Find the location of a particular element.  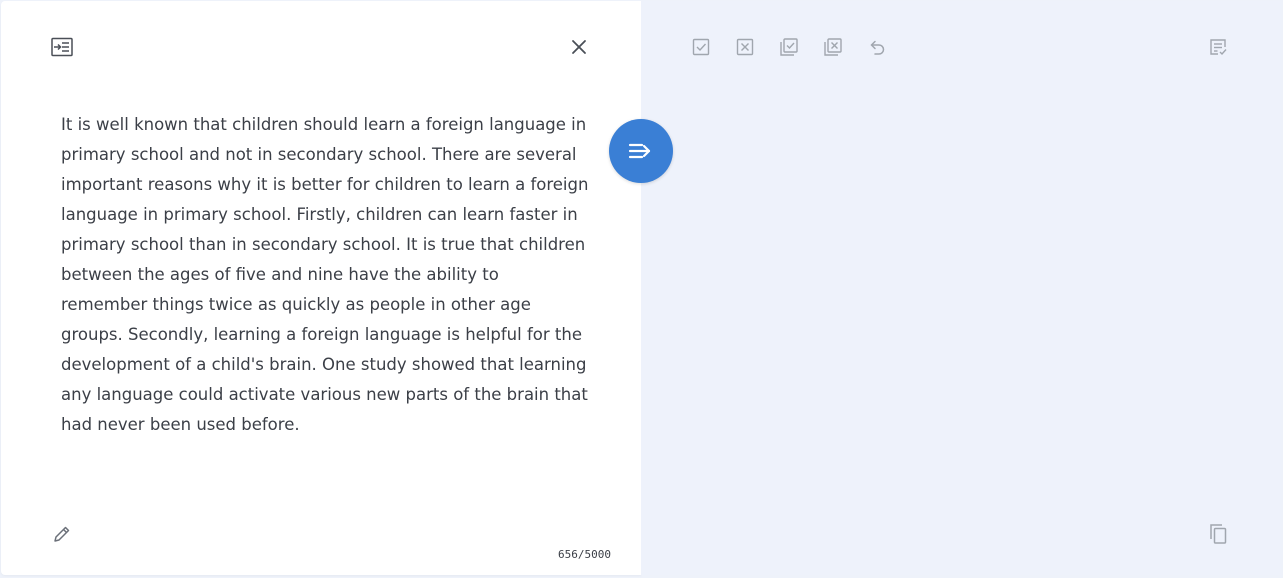

translate-button is located at coordinates (641, 151).